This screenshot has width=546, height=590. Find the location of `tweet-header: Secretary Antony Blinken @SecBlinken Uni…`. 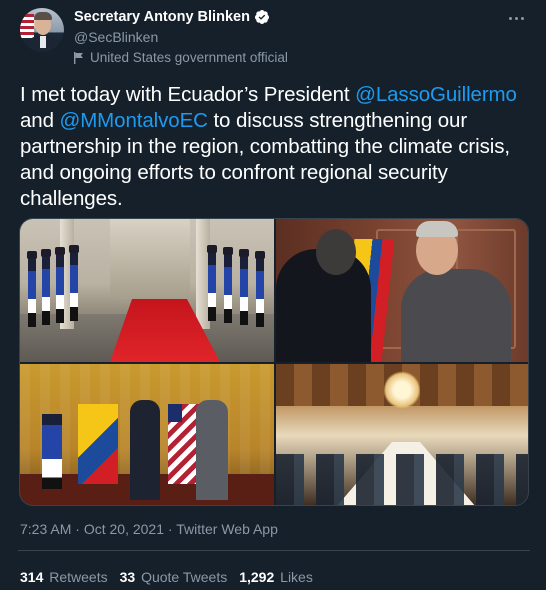

tweet-header: Secretary Antony Blinken @SecBlinken Uni… is located at coordinates (273, 36).